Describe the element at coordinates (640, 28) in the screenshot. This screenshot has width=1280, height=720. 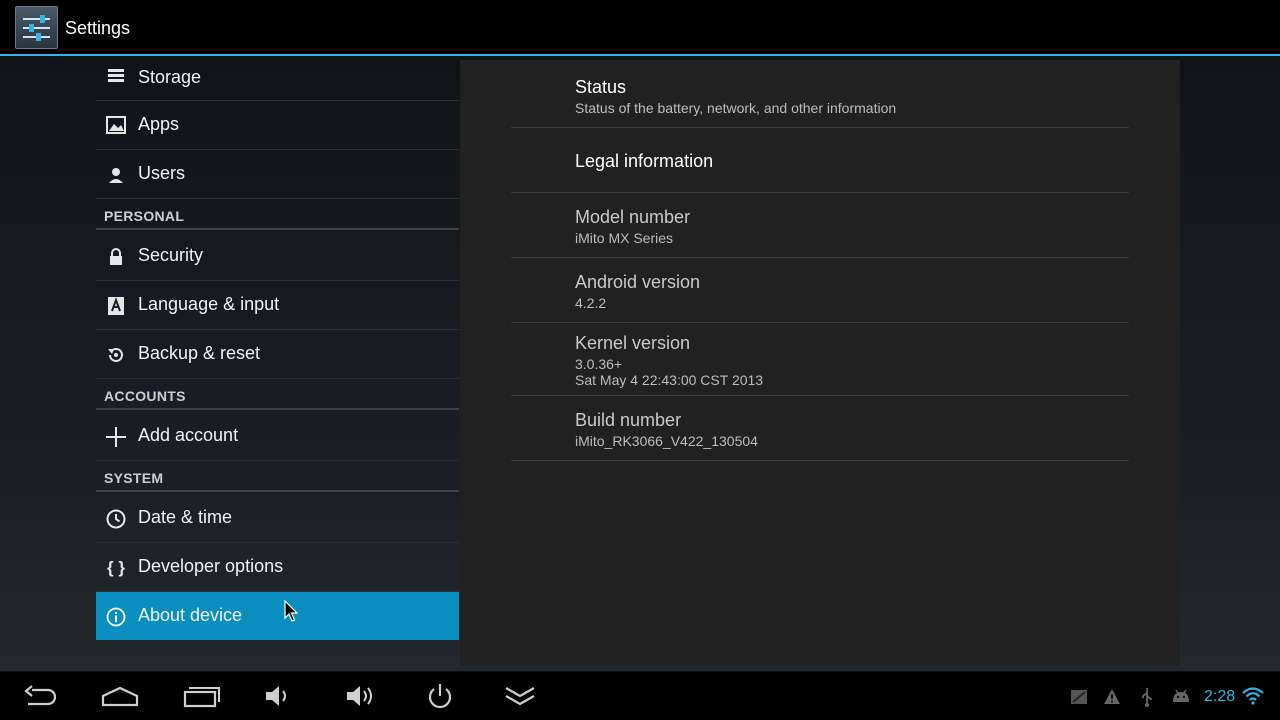
I see `action-bar: Settings` at that location.